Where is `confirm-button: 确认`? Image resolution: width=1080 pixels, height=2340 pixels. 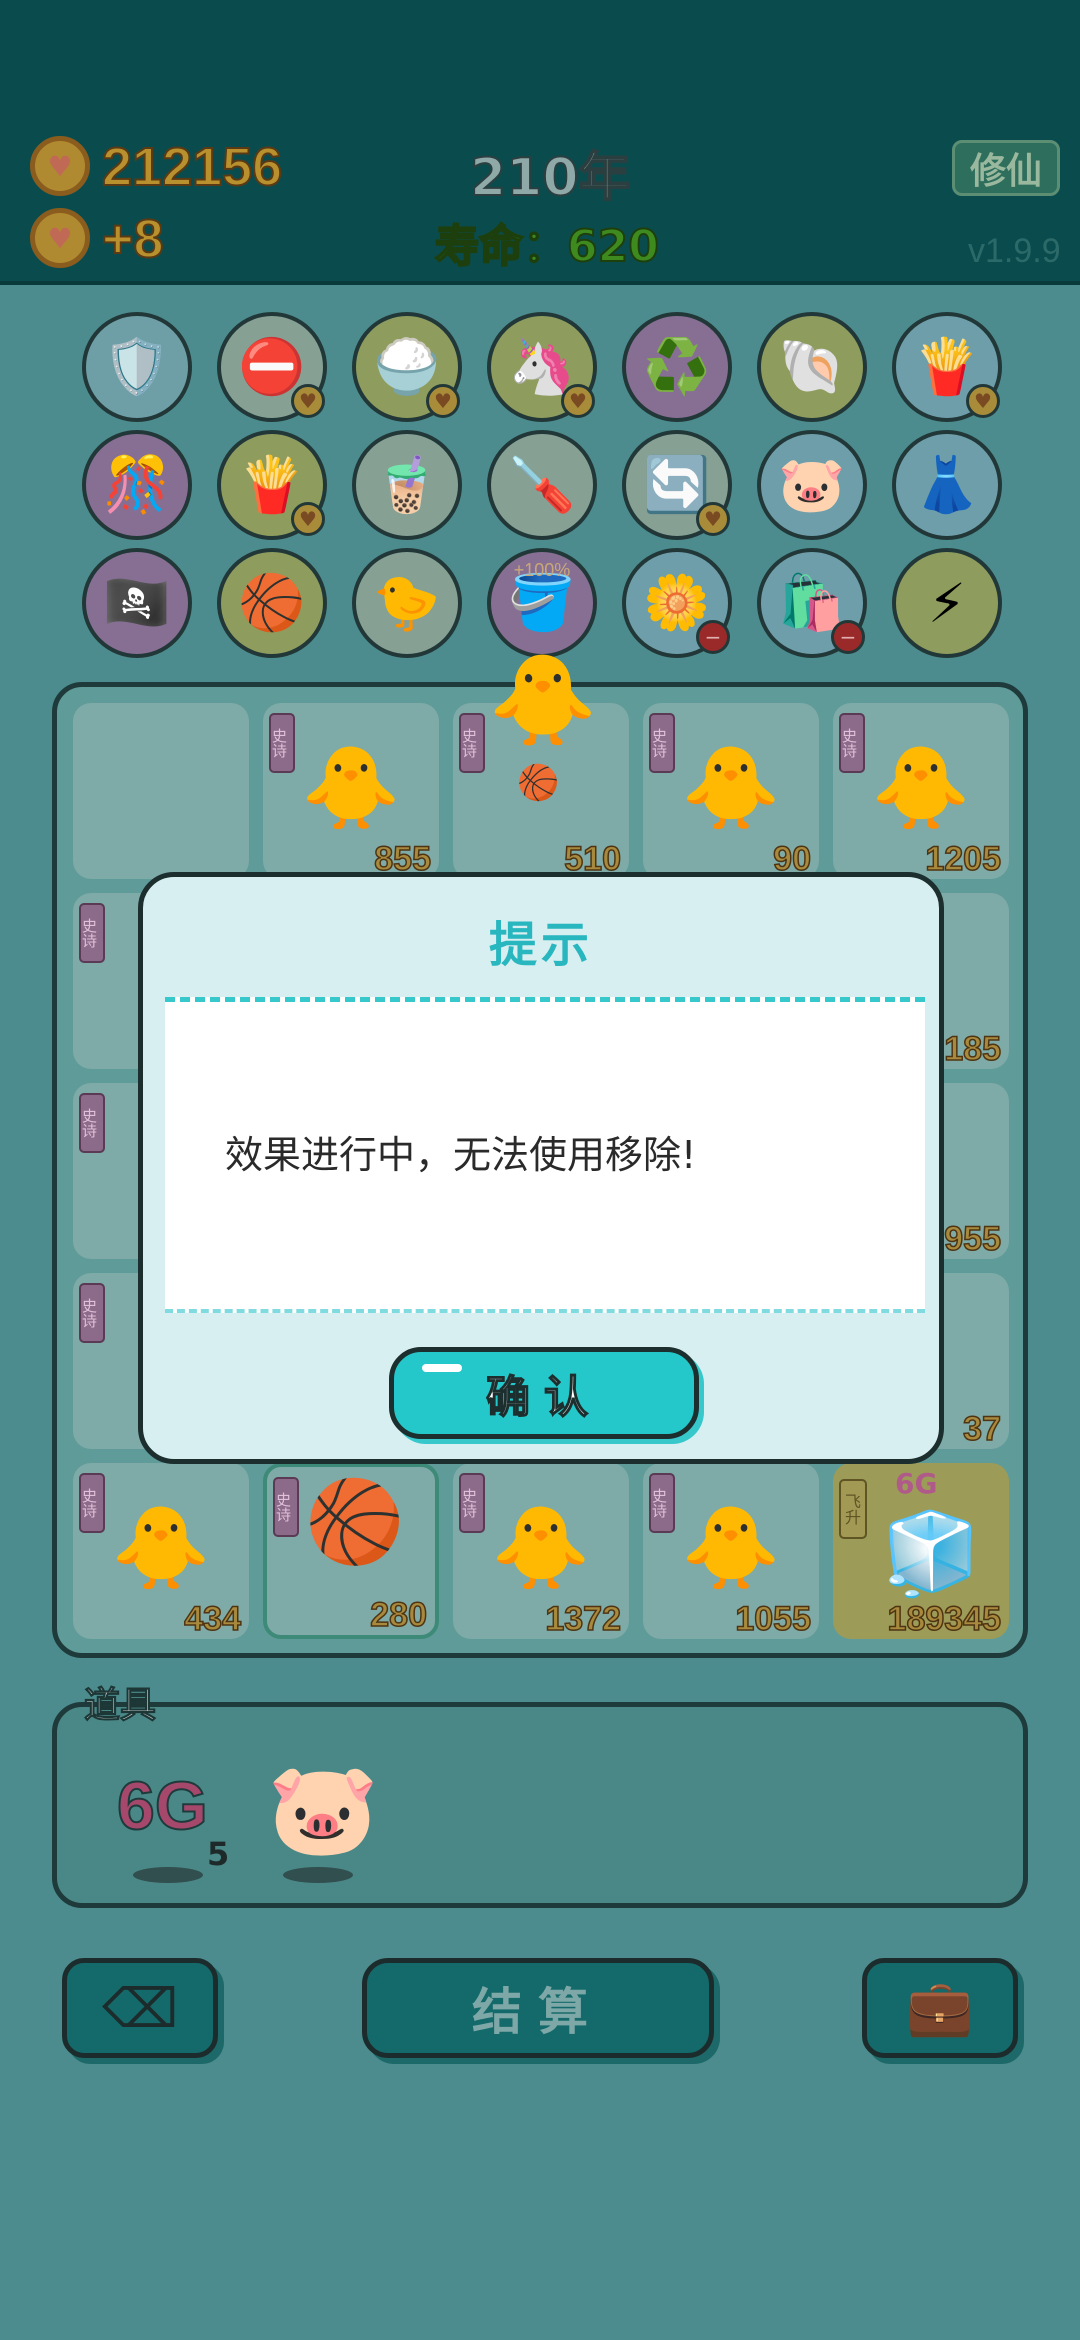
confirm-button: 确认 is located at coordinates (544, 1393).